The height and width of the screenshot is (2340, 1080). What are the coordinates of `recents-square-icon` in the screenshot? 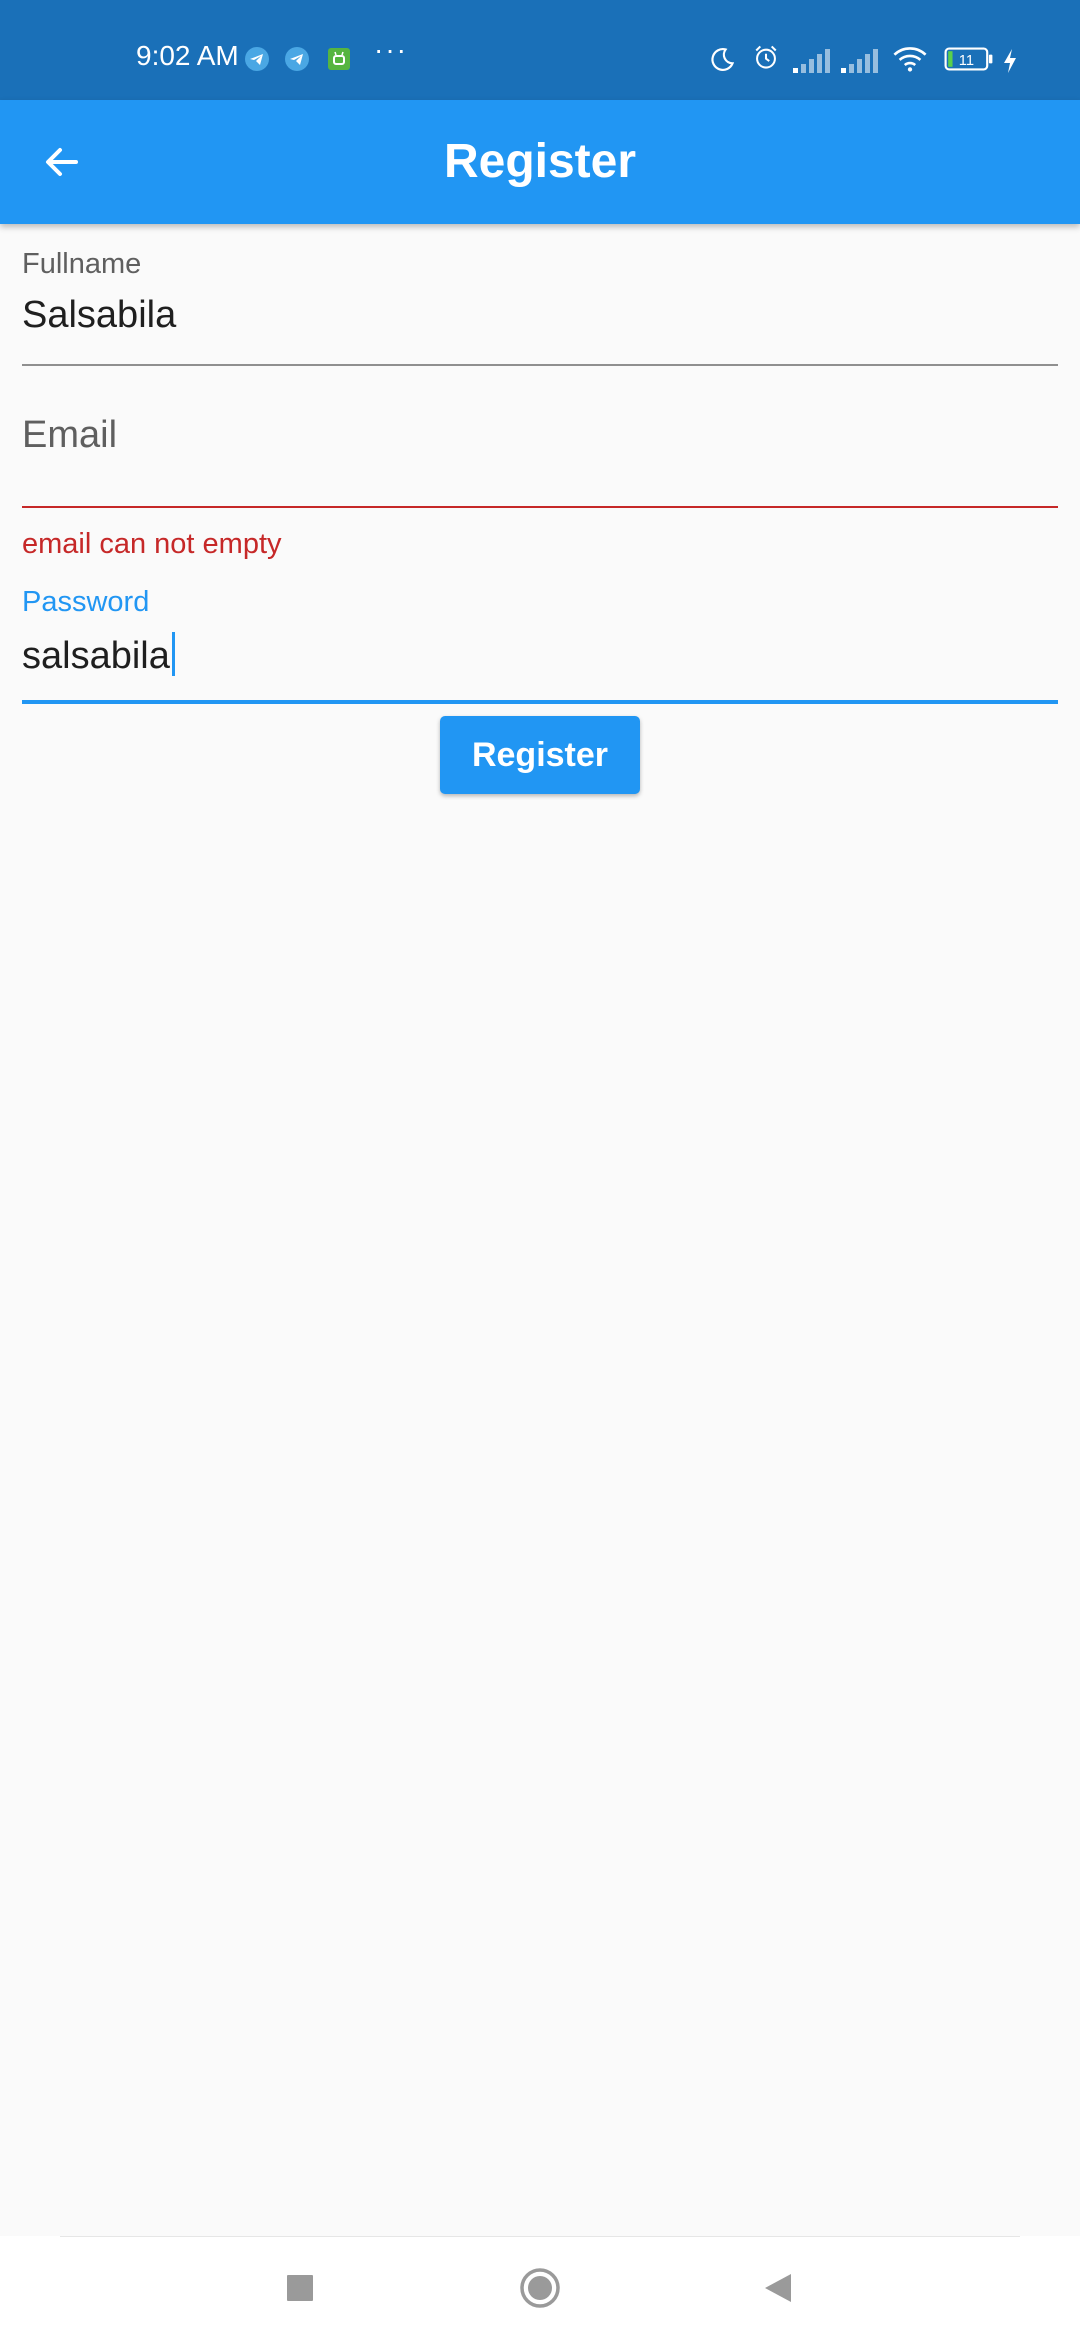 It's located at (300, 2288).